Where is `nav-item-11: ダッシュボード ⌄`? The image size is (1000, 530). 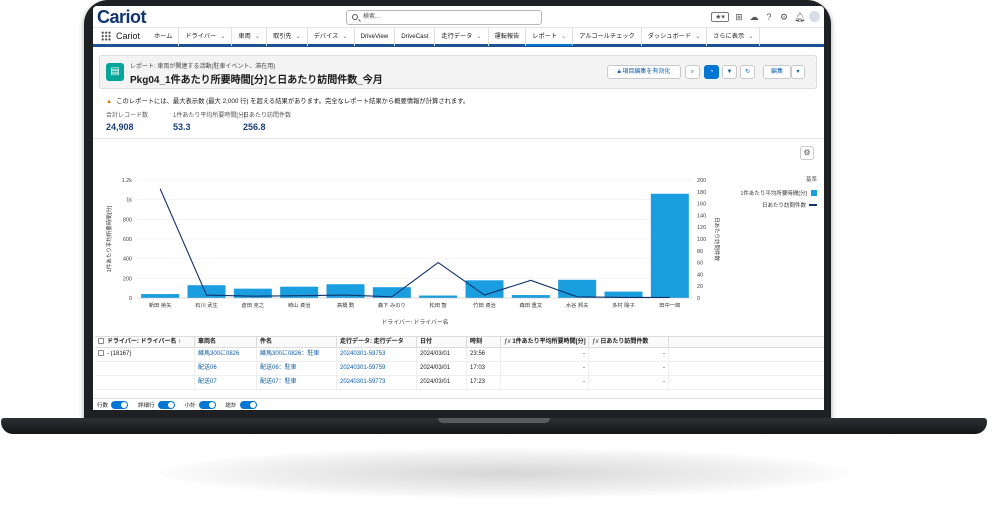
nav-item-11: ダッシュボード ⌄ is located at coordinates (675, 36).